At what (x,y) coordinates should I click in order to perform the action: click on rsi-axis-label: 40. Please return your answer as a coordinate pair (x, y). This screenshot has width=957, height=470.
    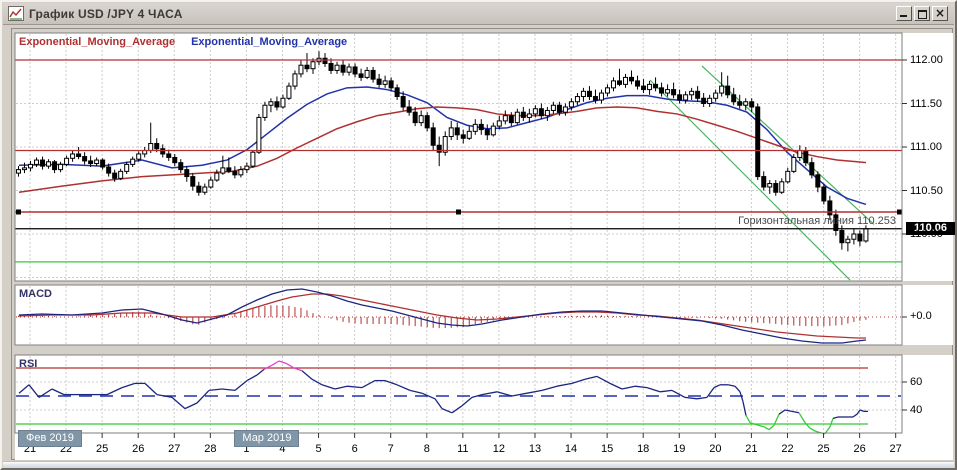
    Looking at the image, I should click on (916, 410).